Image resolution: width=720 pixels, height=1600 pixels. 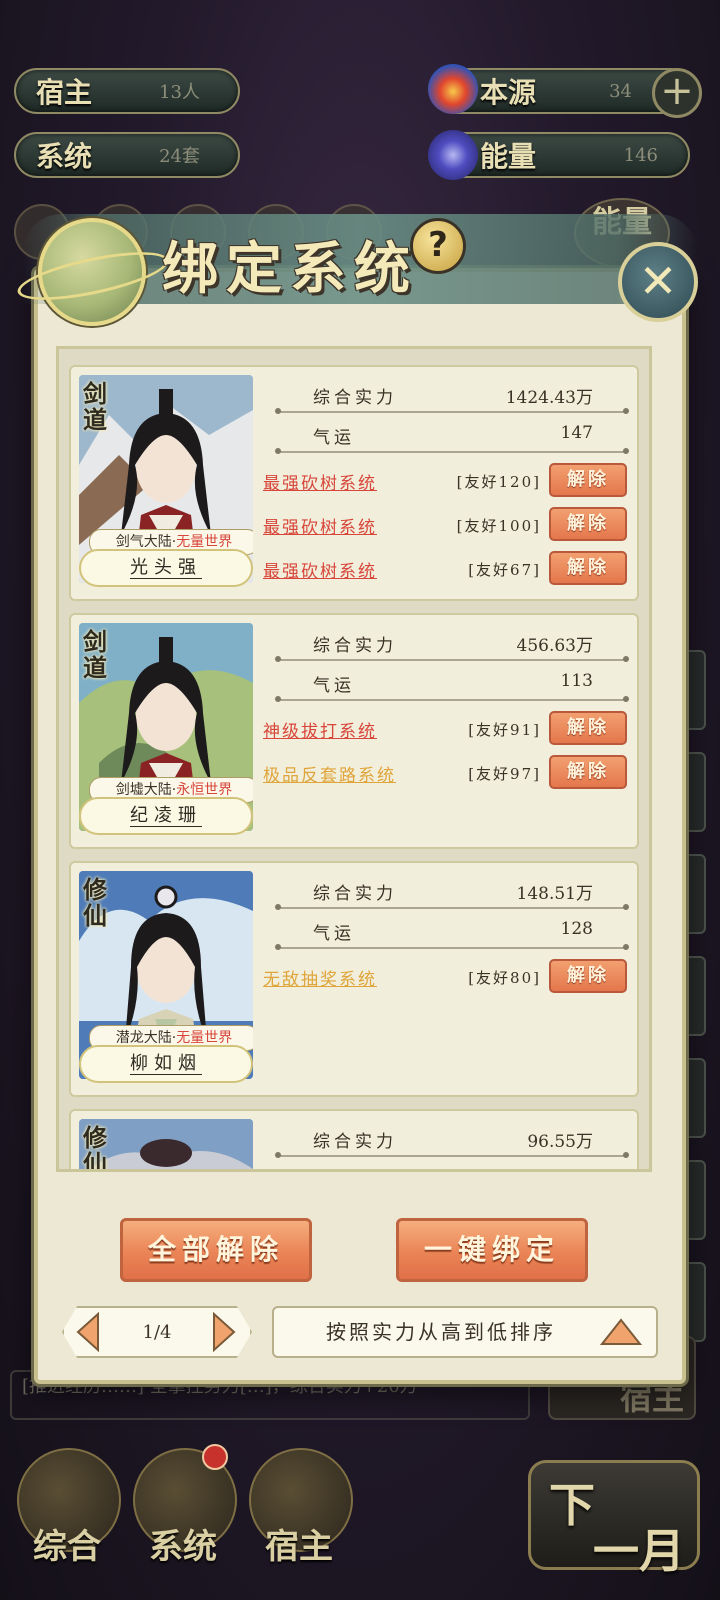 What do you see at coordinates (127, 155) in the screenshot?
I see `system-count-bar: 系统 24套` at bounding box center [127, 155].